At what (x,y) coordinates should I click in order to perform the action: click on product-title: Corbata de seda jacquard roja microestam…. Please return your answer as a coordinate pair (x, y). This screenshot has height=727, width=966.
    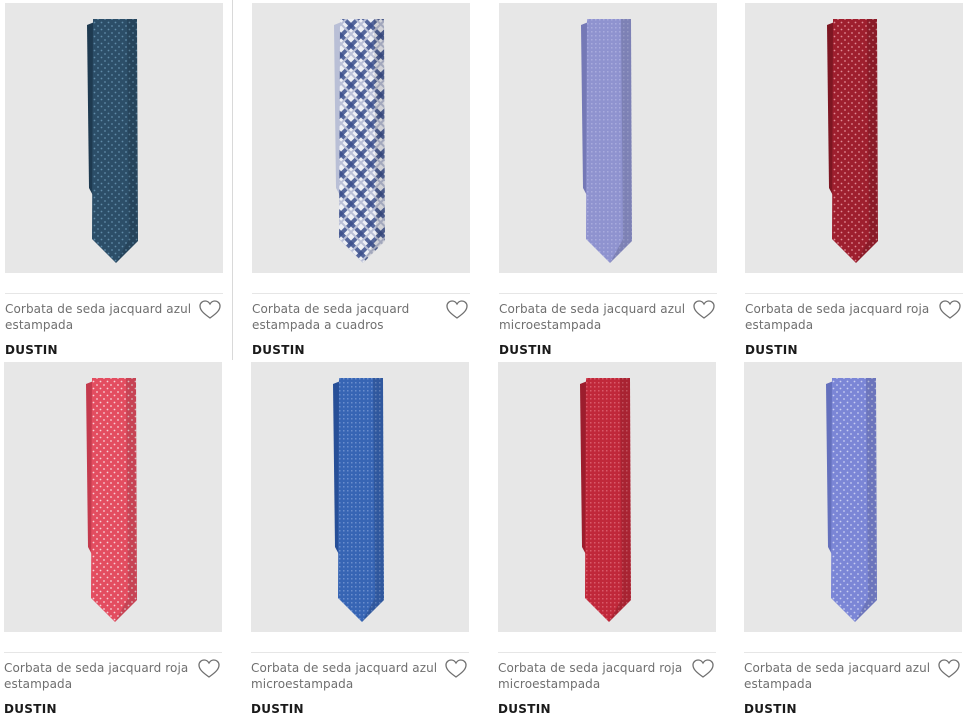
    Looking at the image, I should click on (593, 676).